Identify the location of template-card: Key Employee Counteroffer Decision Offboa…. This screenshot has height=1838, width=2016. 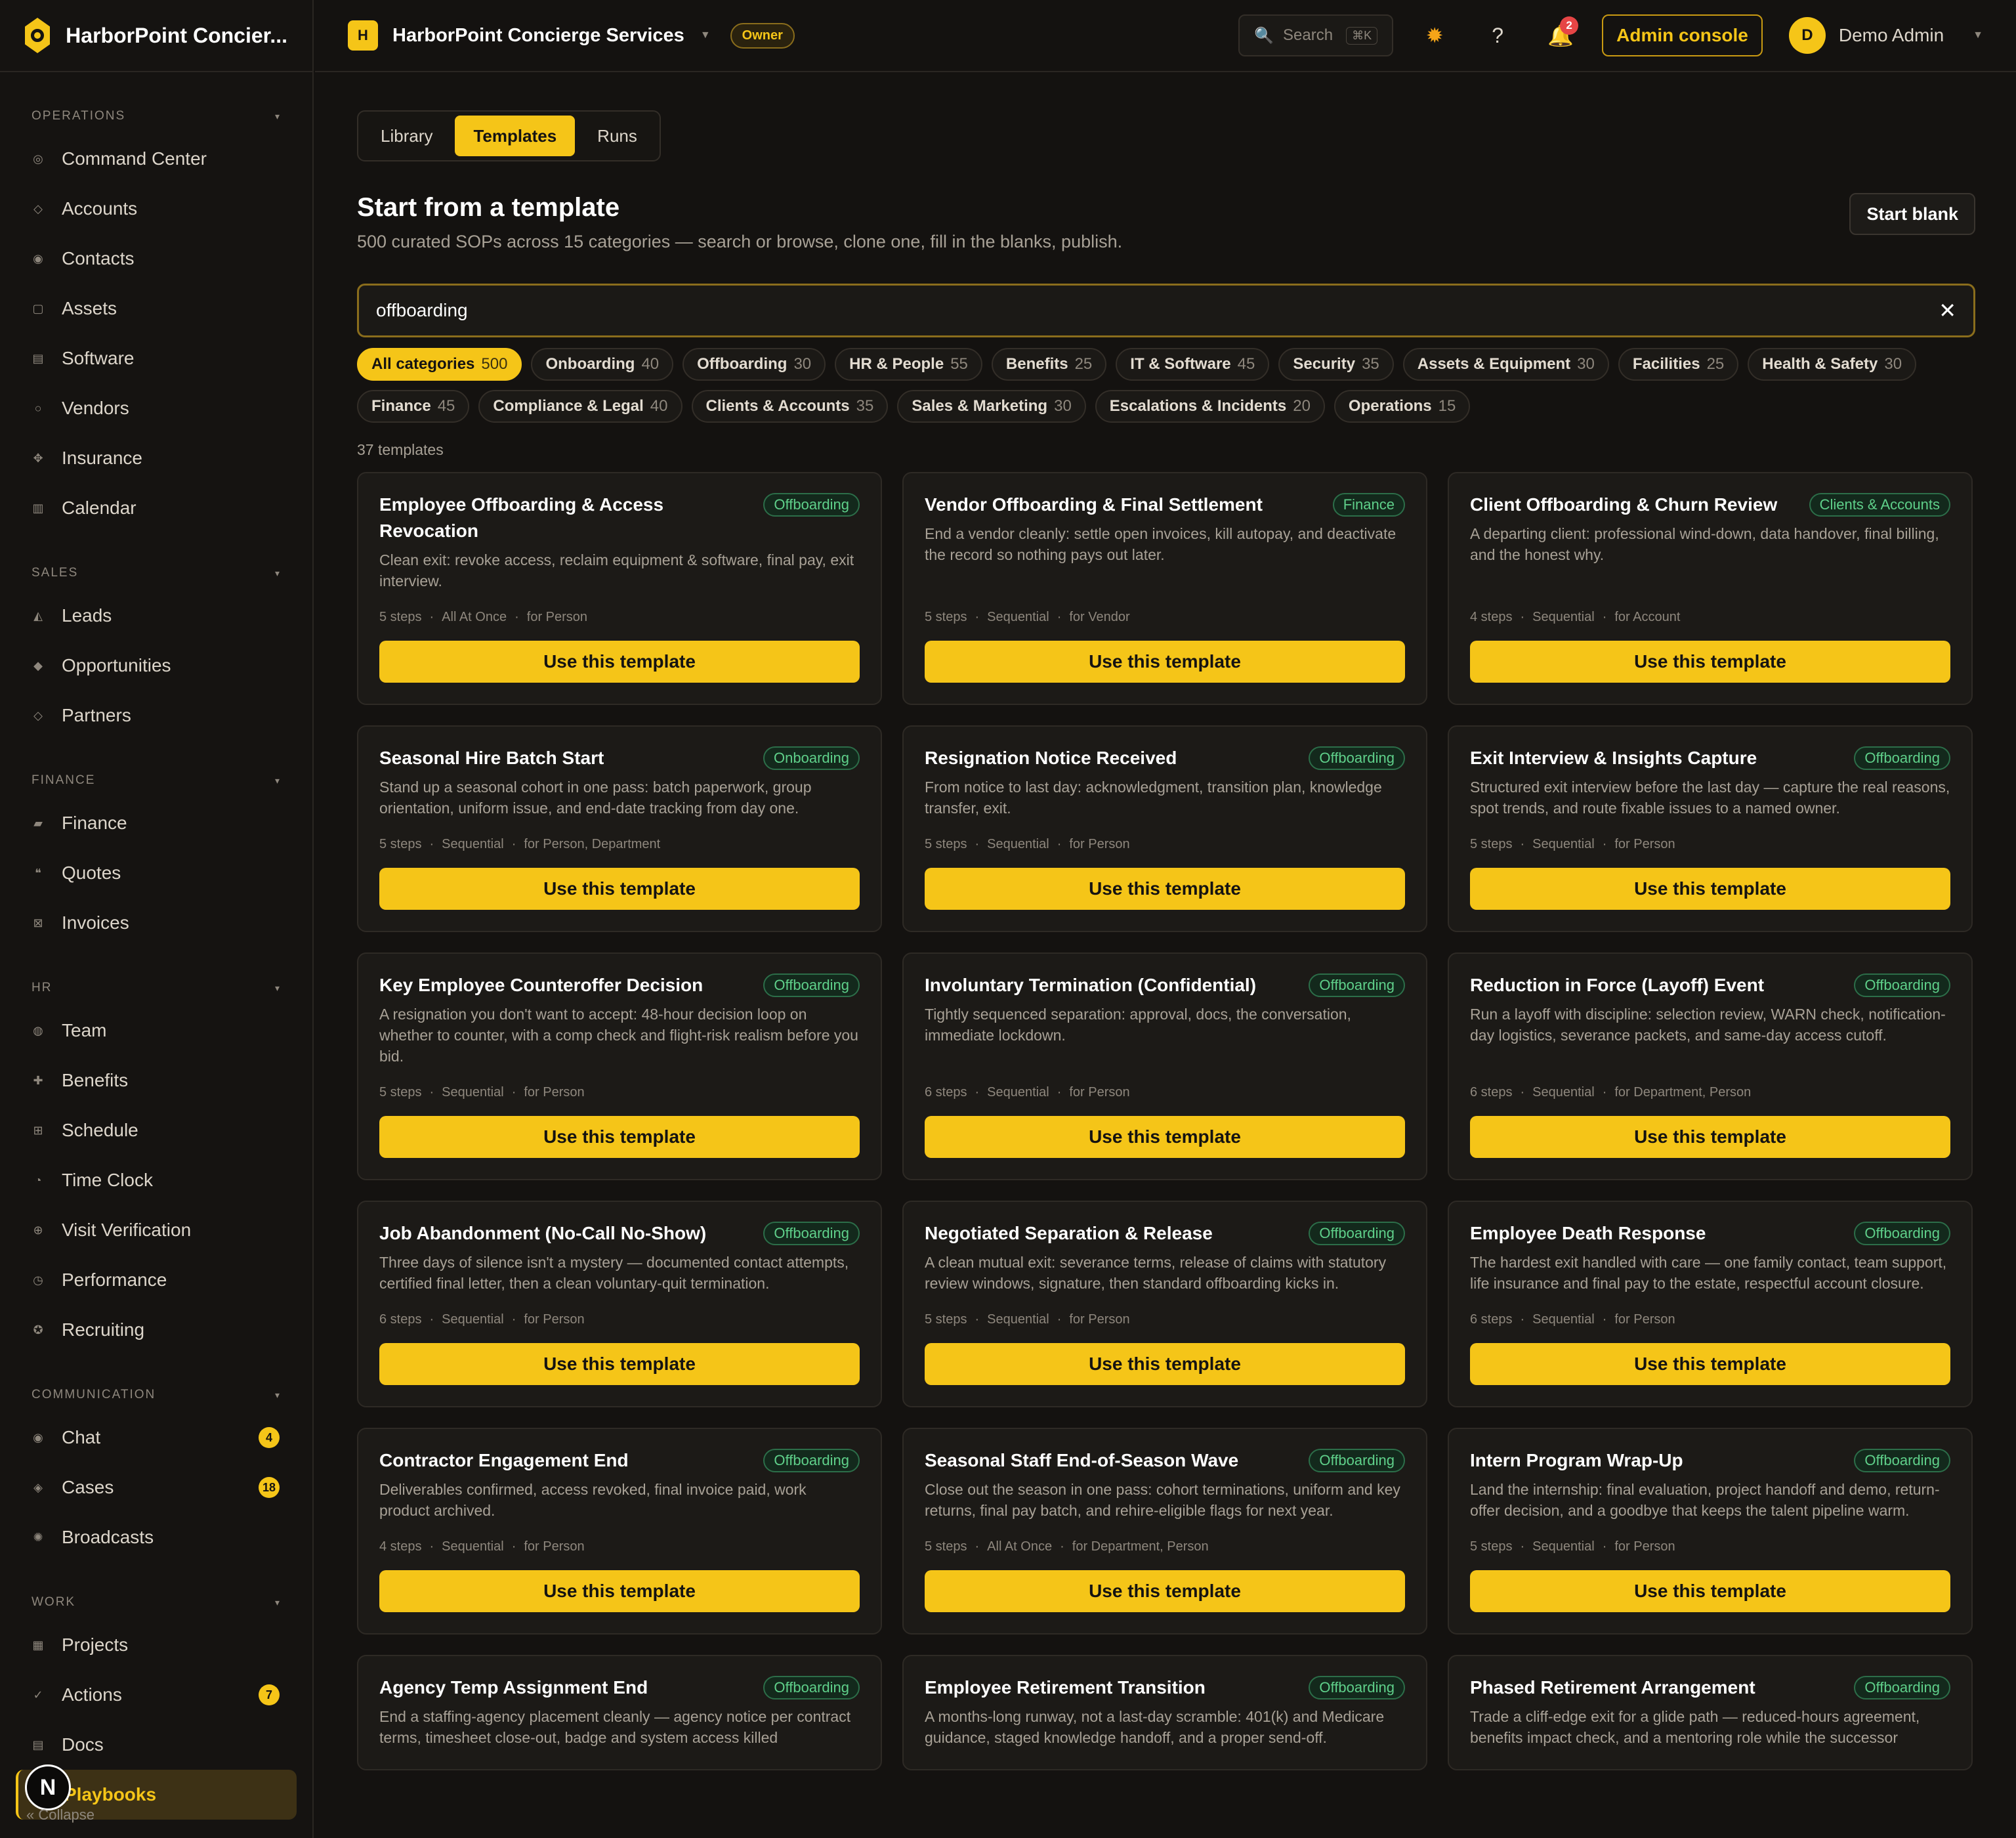
(619, 1066).